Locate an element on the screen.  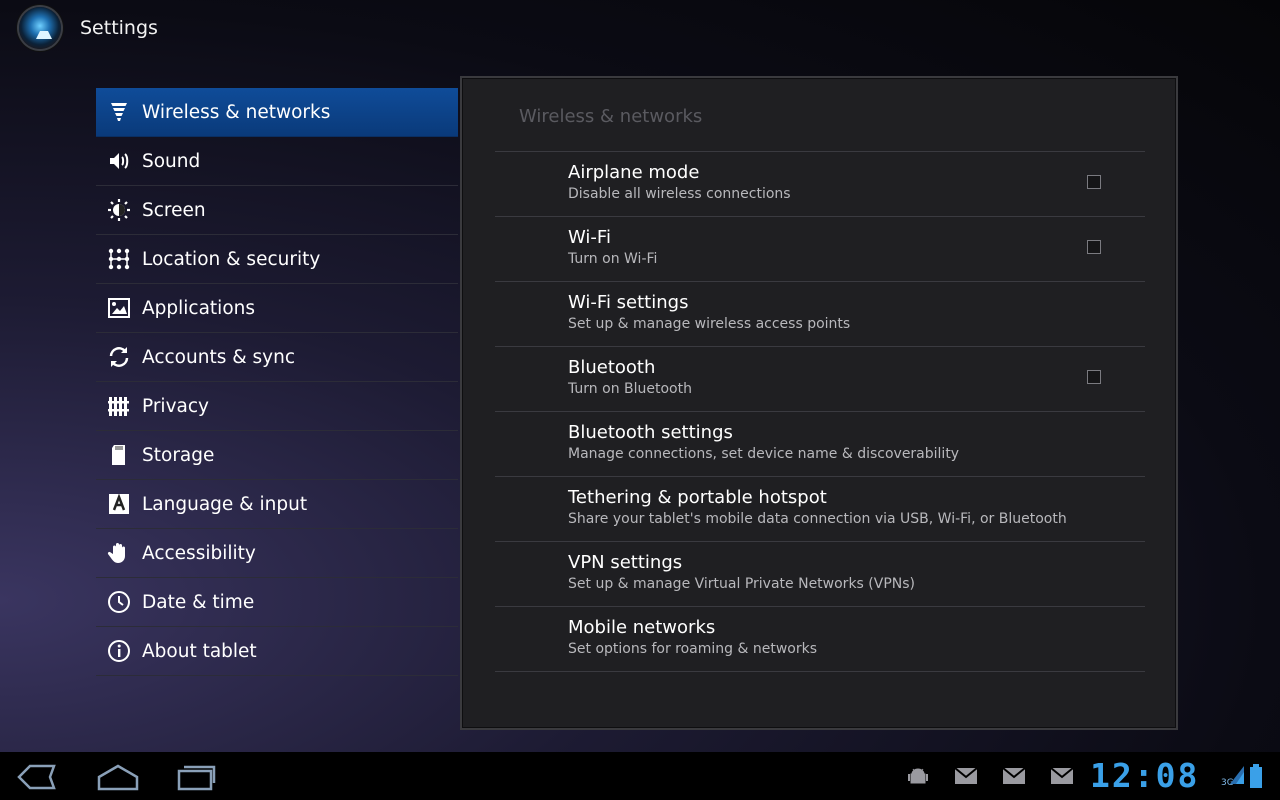
back-icon is located at coordinates (37, 777).